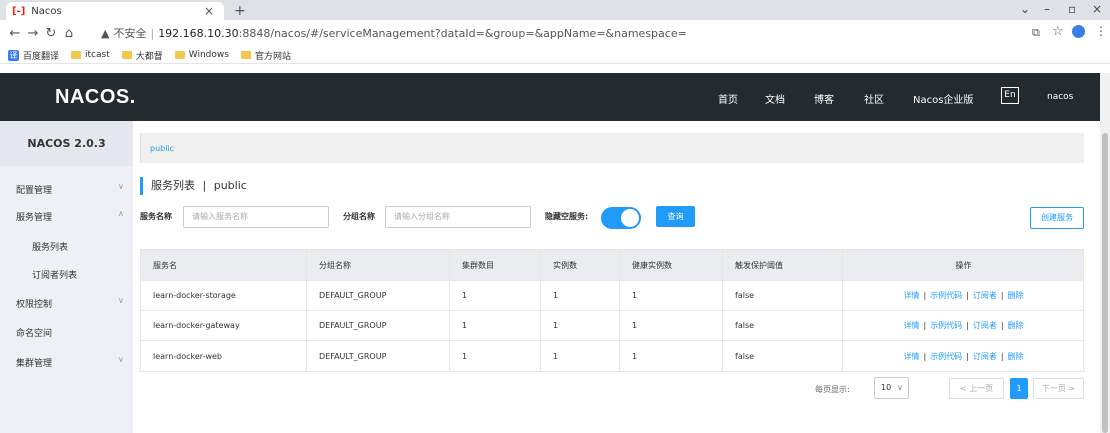 The height and width of the screenshot is (433, 1110). Describe the element at coordinates (34, 362) in the screenshot. I see `sidebar-item-cluster: 集群管理` at that location.